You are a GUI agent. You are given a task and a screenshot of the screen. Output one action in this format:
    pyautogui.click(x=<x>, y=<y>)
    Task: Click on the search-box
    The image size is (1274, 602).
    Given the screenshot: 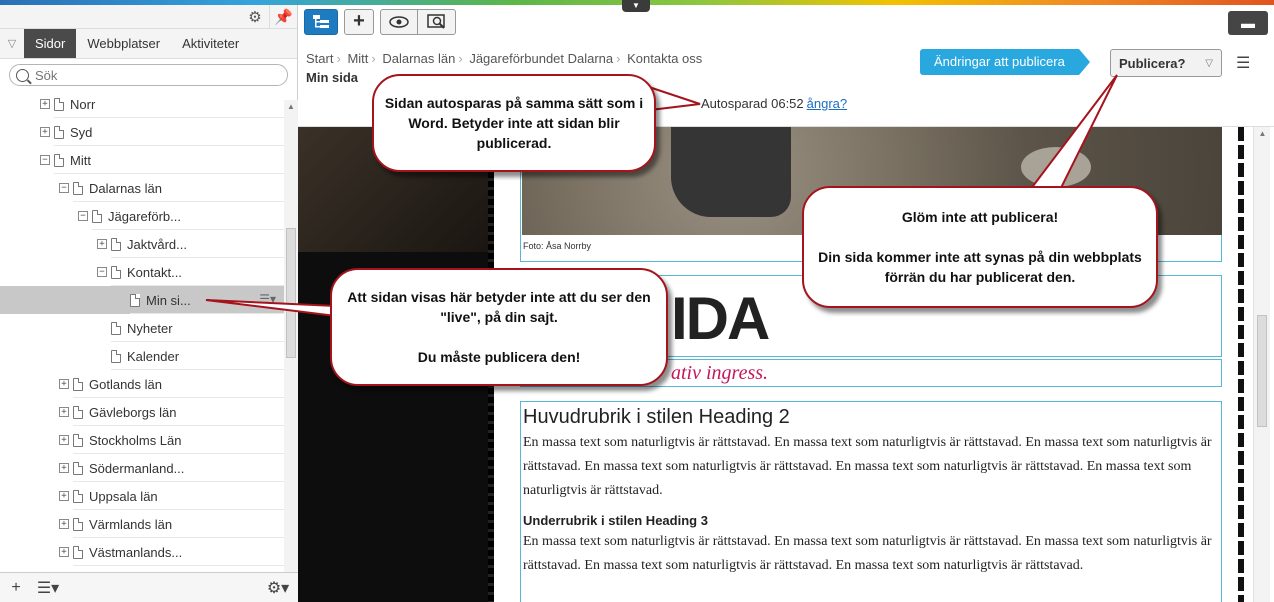 What is the action you would take?
    pyautogui.click(x=148, y=75)
    